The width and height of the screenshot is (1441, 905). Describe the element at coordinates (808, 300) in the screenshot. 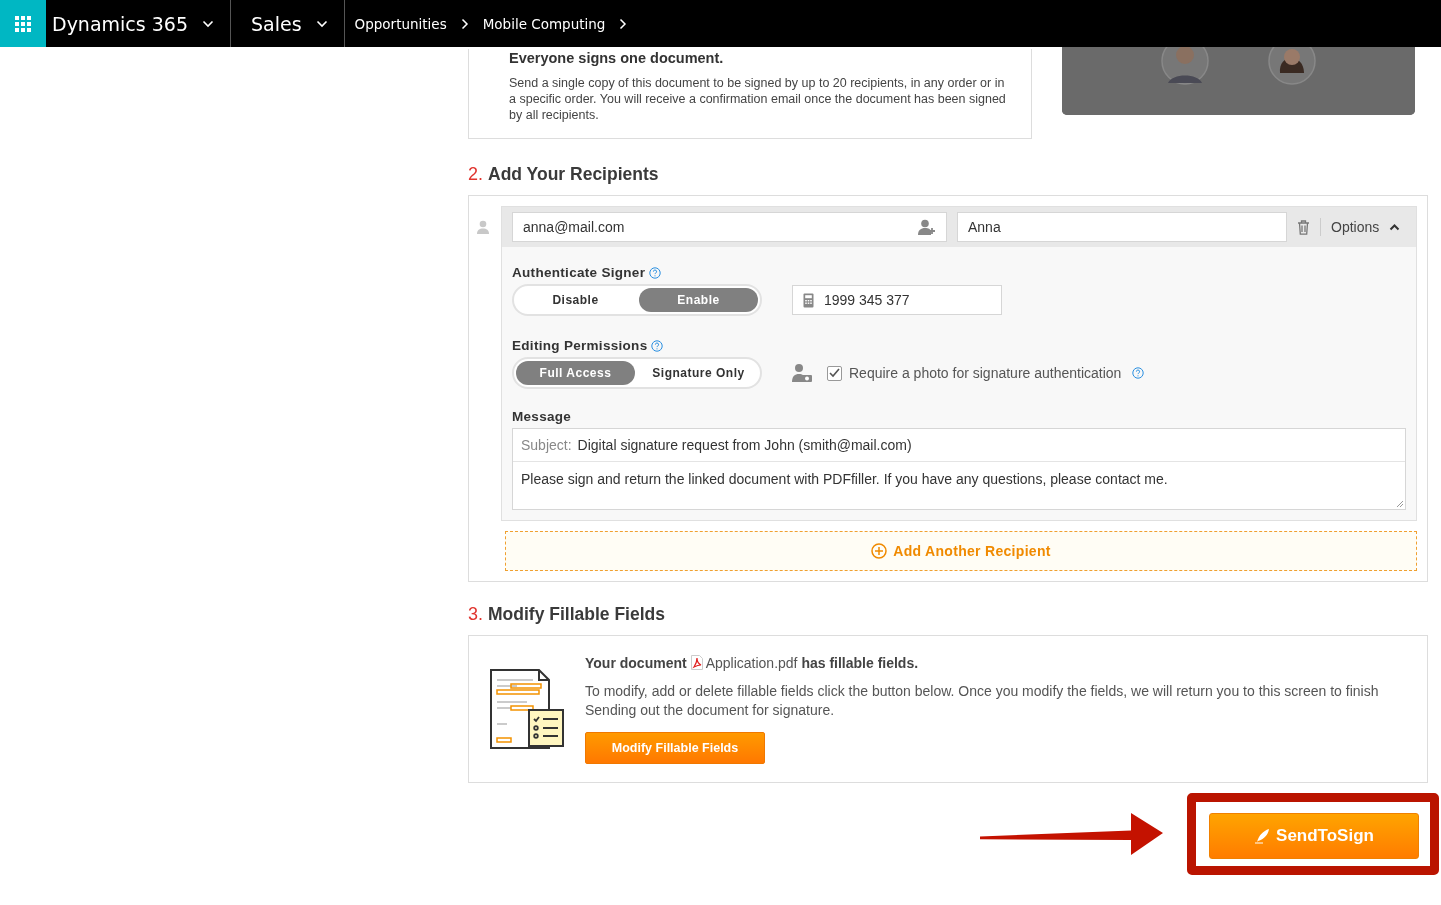

I see `phone-icon` at that location.